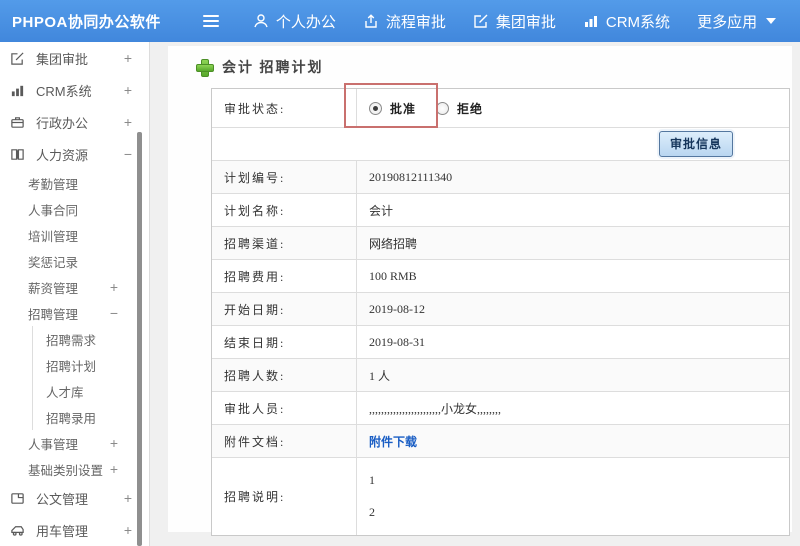  Describe the element at coordinates (771, 21) in the screenshot. I see `caret-down-icon` at that location.